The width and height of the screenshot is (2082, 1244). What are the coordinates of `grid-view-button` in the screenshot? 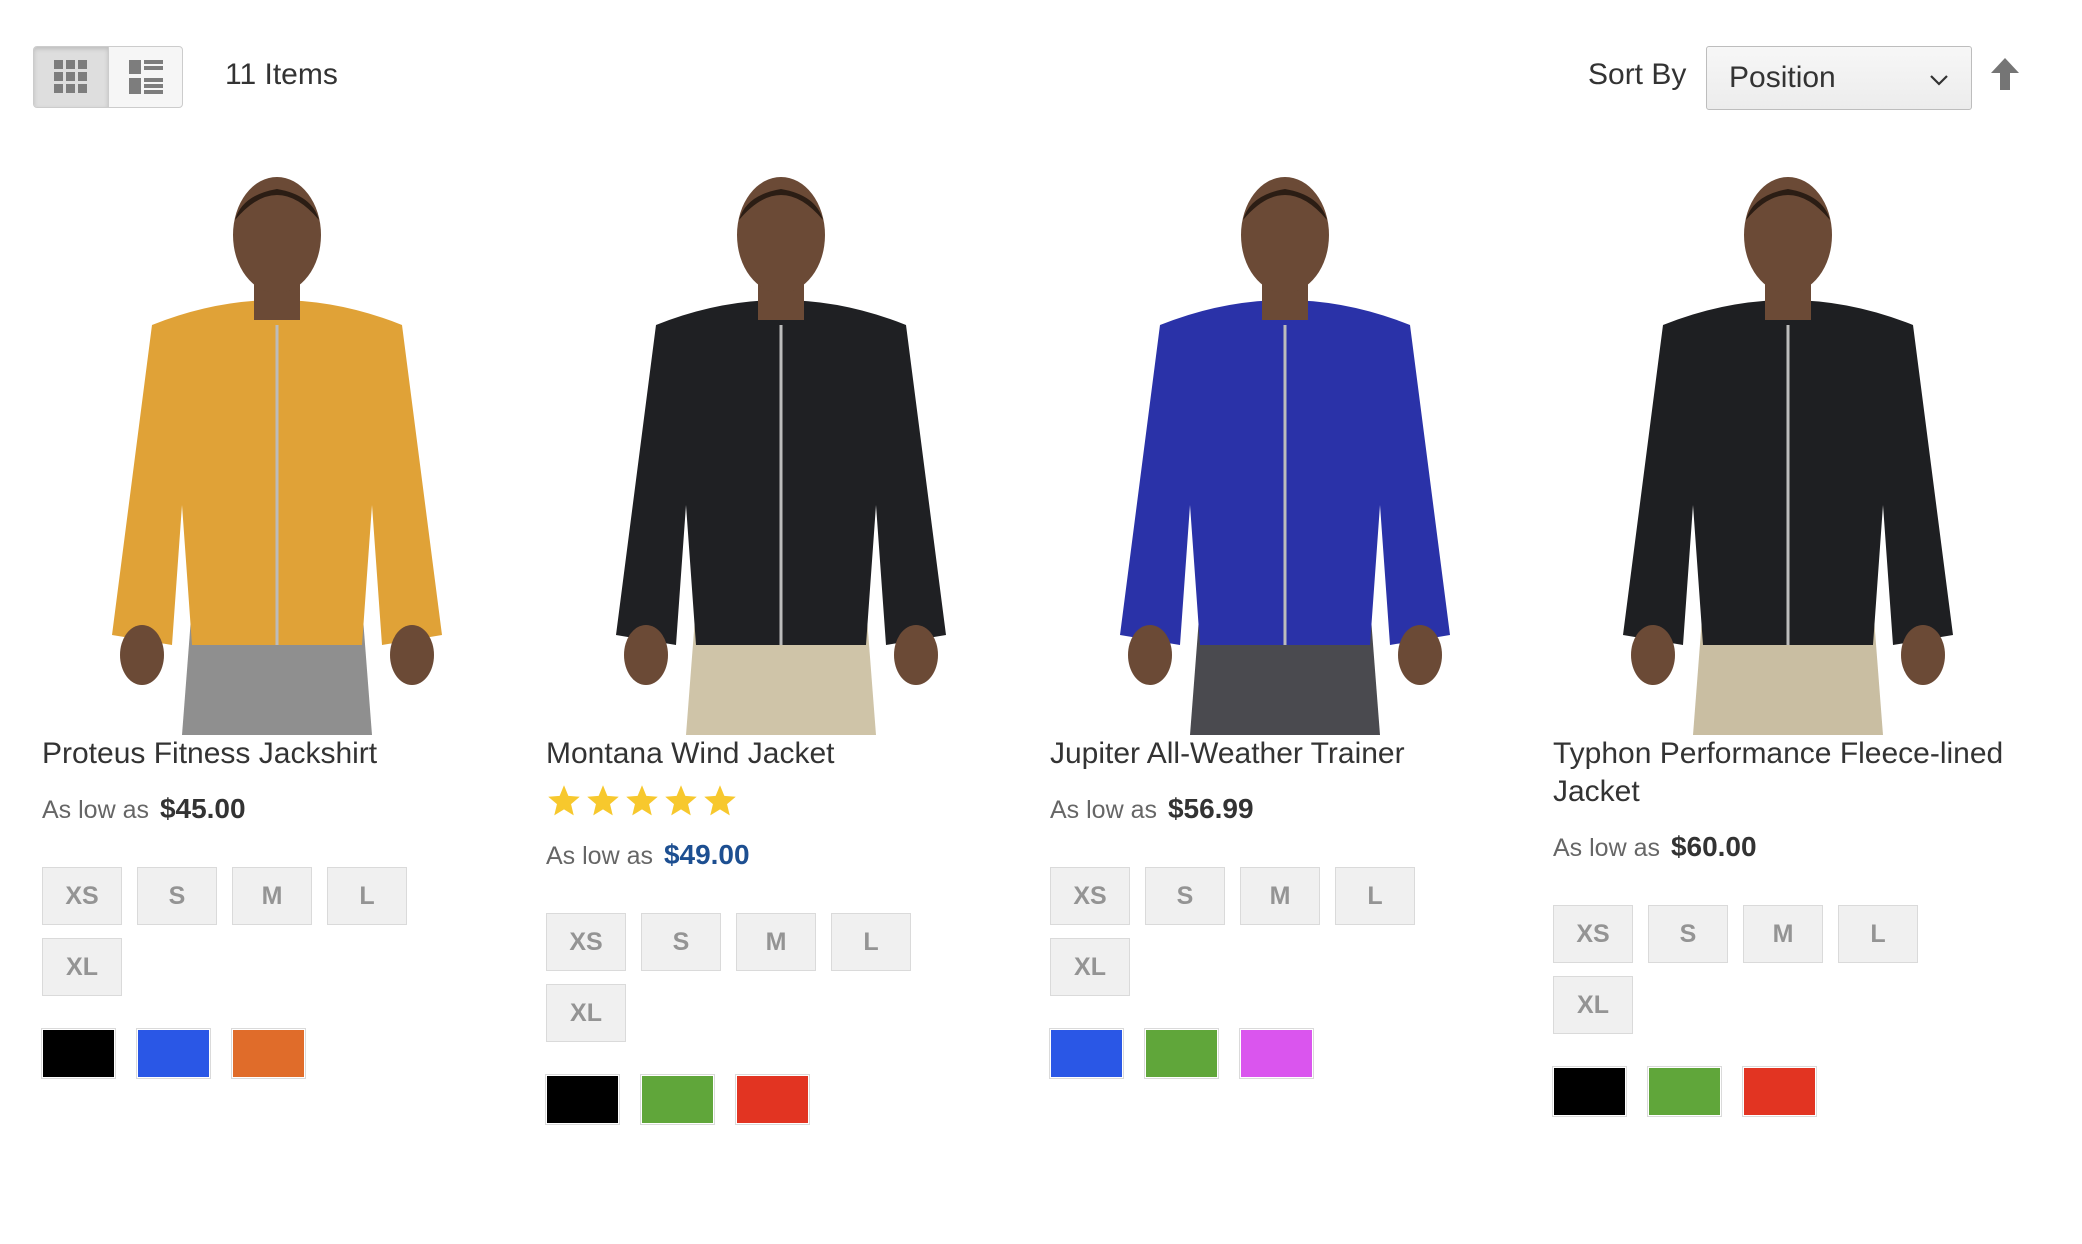 It's located at (71, 77).